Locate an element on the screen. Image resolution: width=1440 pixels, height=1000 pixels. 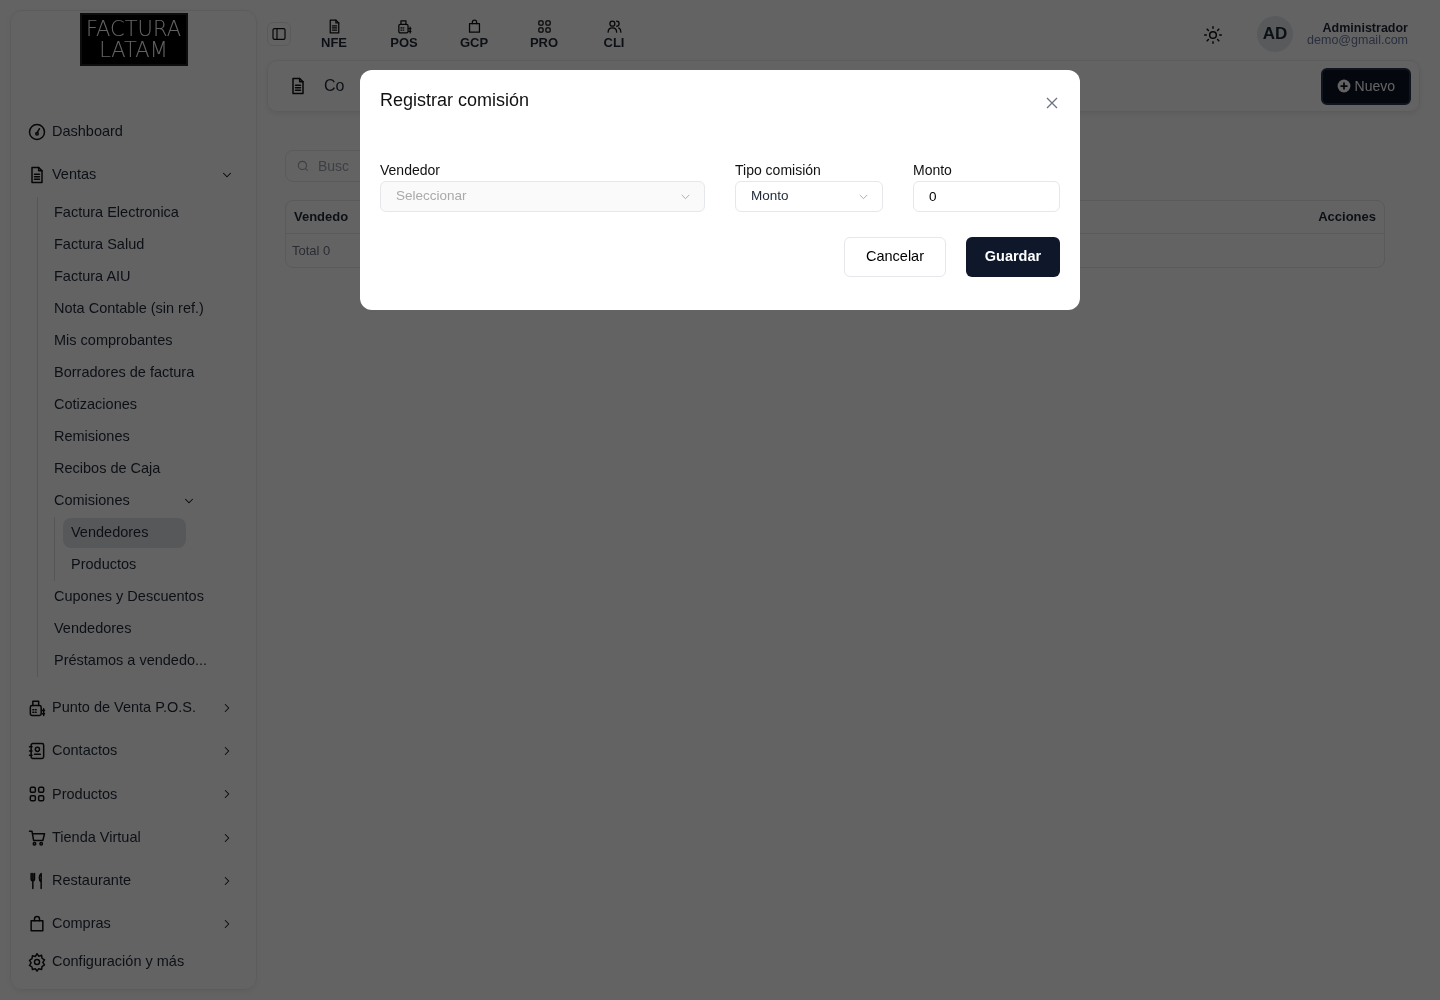
select-field: Monto is located at coordinates (809, 196).